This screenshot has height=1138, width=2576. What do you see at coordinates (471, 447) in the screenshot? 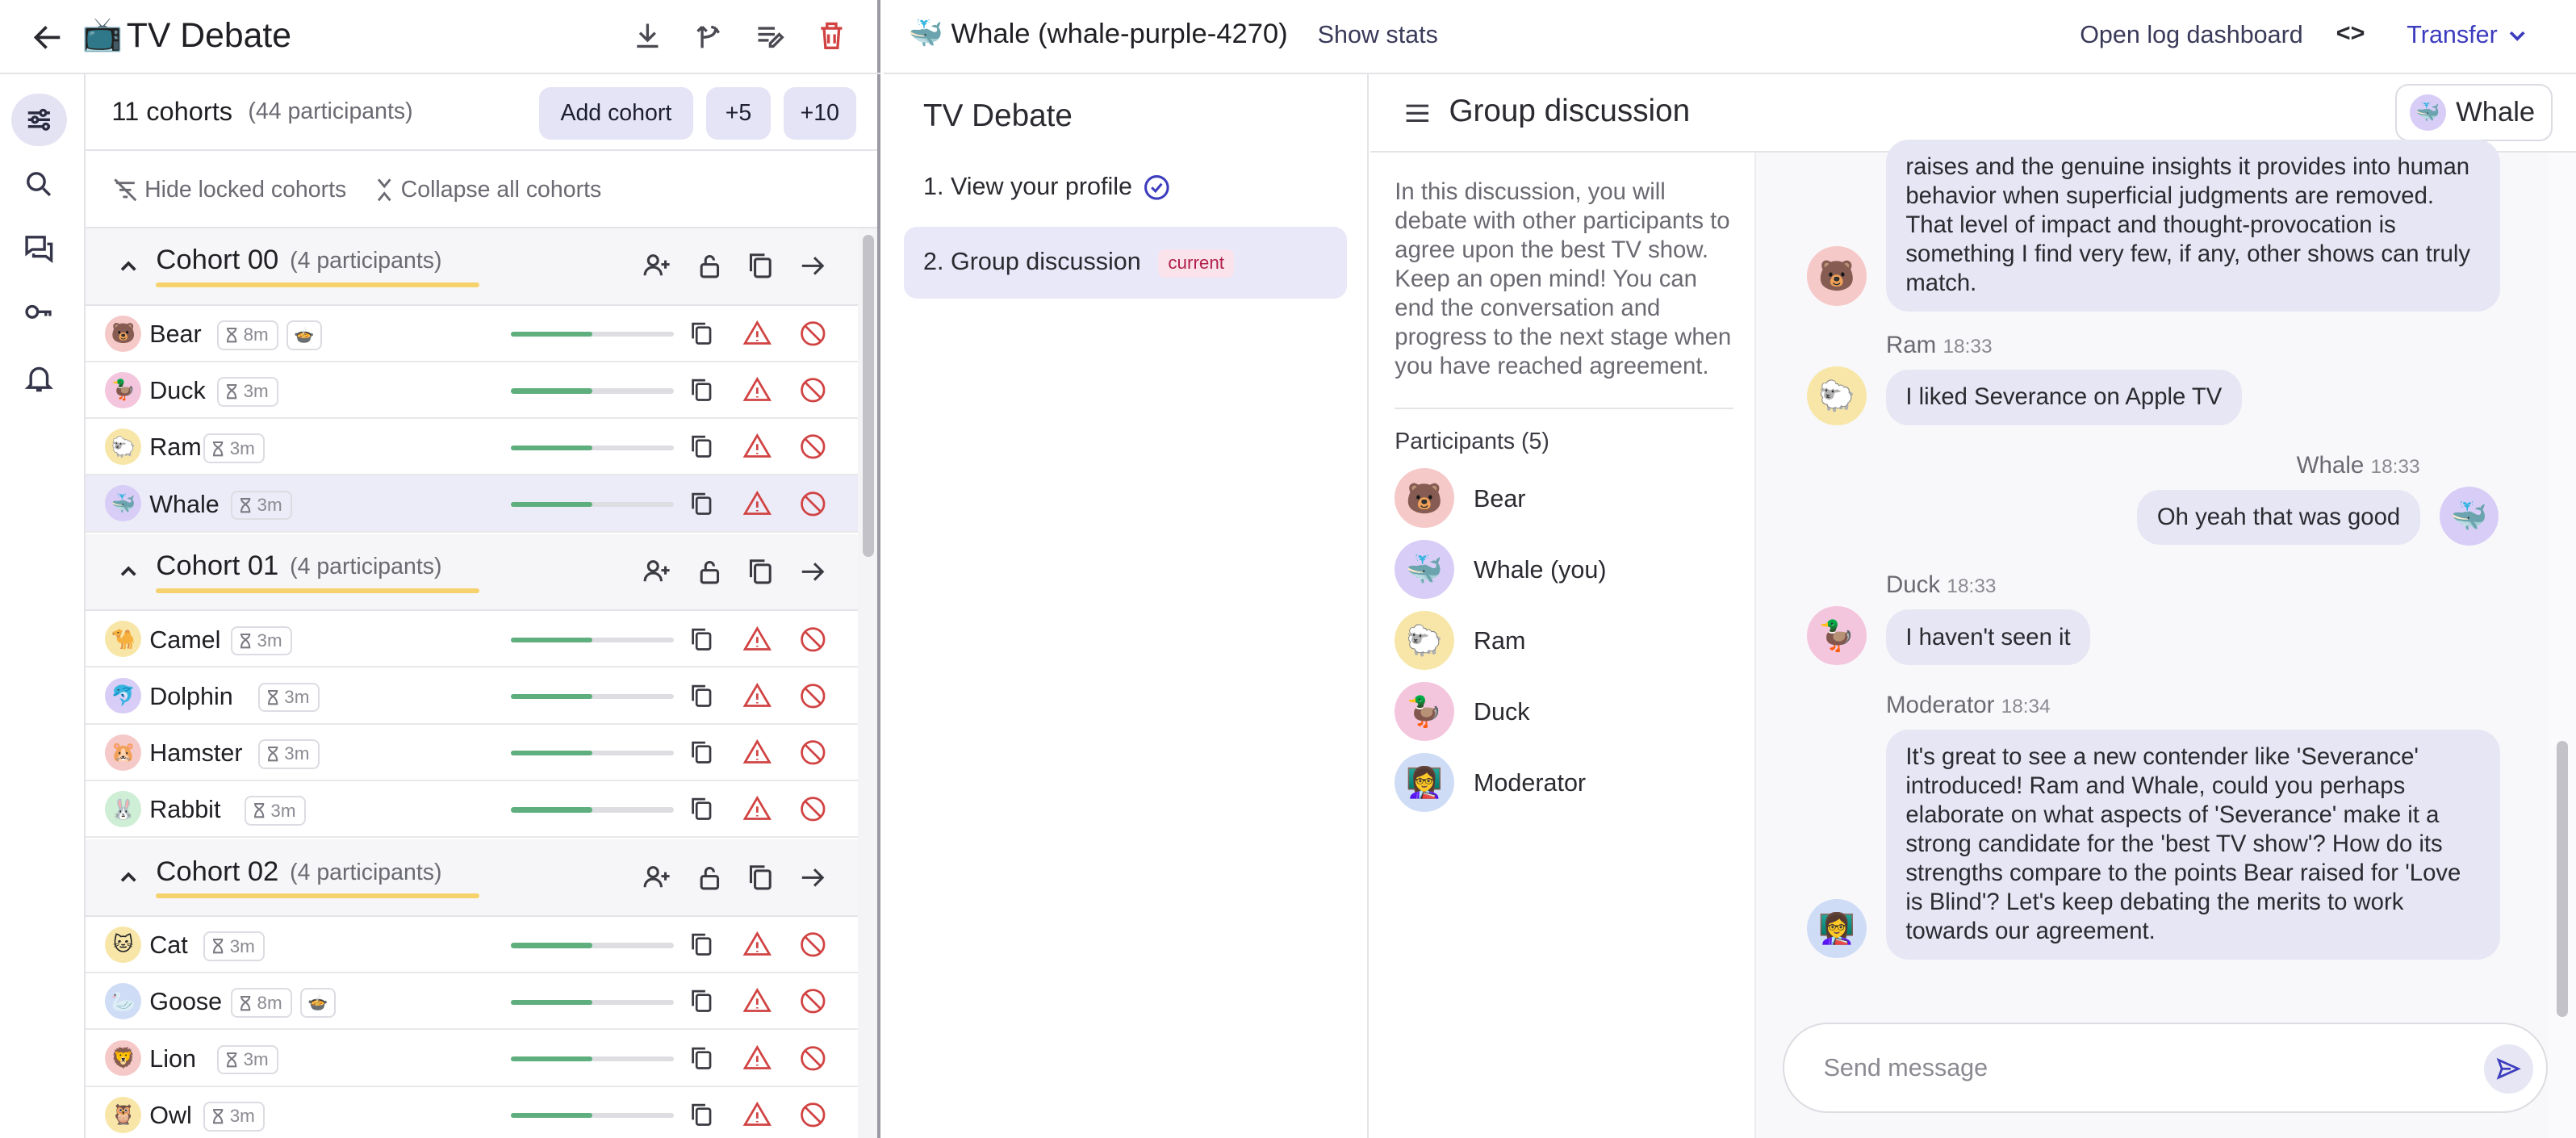
I see `participant-row: 🐑 Ram 3m` at bounding box center [471, 447].